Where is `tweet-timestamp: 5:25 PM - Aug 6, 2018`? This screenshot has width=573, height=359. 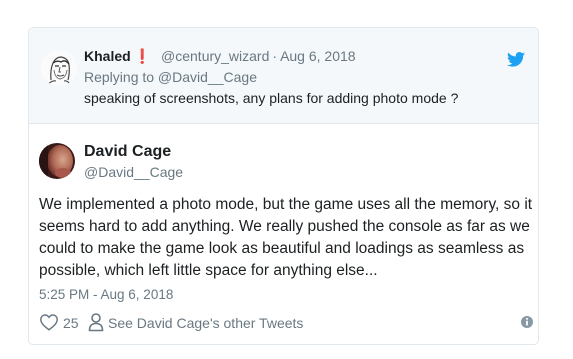
tweet-timestamp: 5:25 PM - Aug 6, 2018 is located at coordinates (106, 294).